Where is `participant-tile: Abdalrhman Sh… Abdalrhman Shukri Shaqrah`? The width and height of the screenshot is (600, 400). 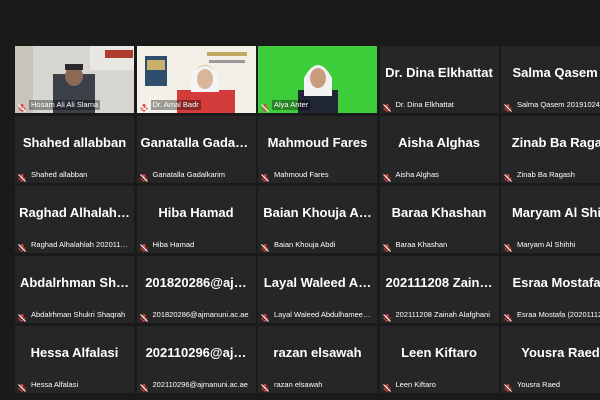 participant-tile: Abdalrhman Sh… Abdalrhman Shukri Shaqrah is located at coordinates (74, 289).